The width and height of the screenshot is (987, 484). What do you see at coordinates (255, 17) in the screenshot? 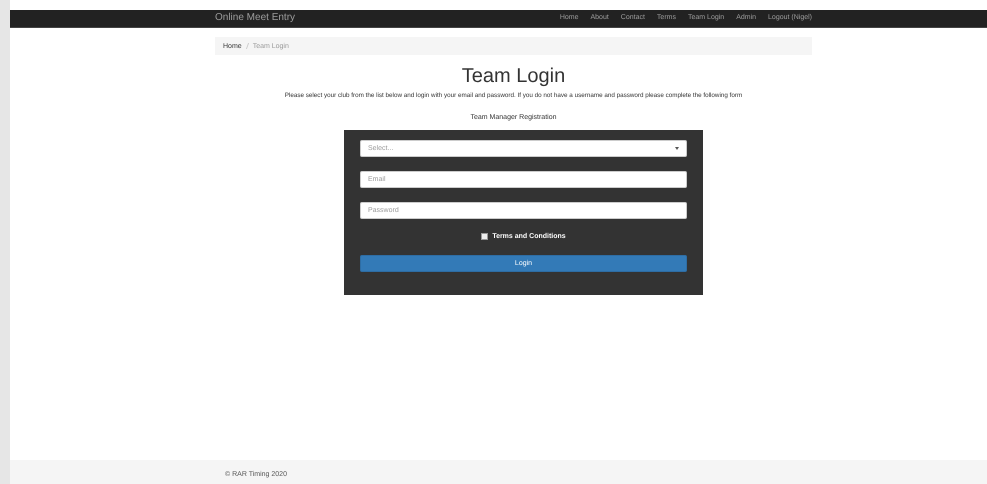
I see `brand-link: Online Meet Entry` at bounding box center [255, 17].